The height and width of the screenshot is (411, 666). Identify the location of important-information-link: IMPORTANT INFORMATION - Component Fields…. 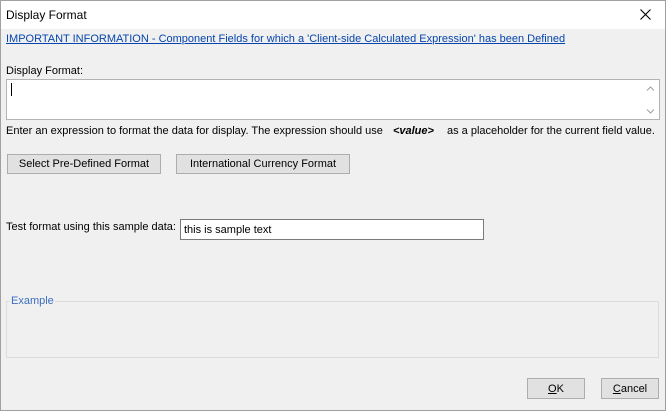
(285, 39).